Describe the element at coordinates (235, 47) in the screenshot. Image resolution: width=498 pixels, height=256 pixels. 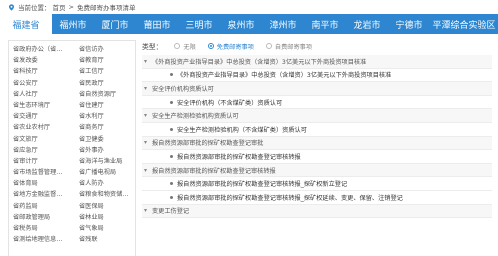
I see `filter-option-label: 免费邮寄事项` at that location.